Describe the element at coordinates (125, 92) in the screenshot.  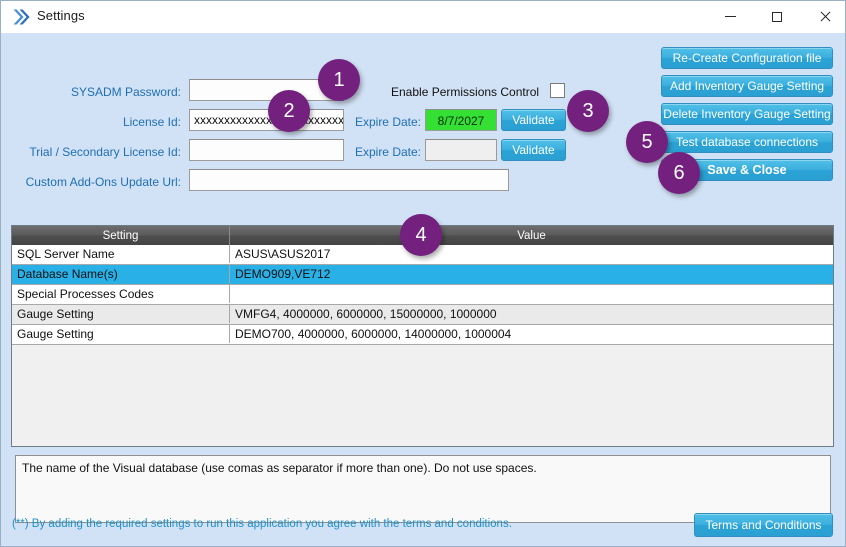
I see `sysadm-password-label: SYSADM Password:` at that location.